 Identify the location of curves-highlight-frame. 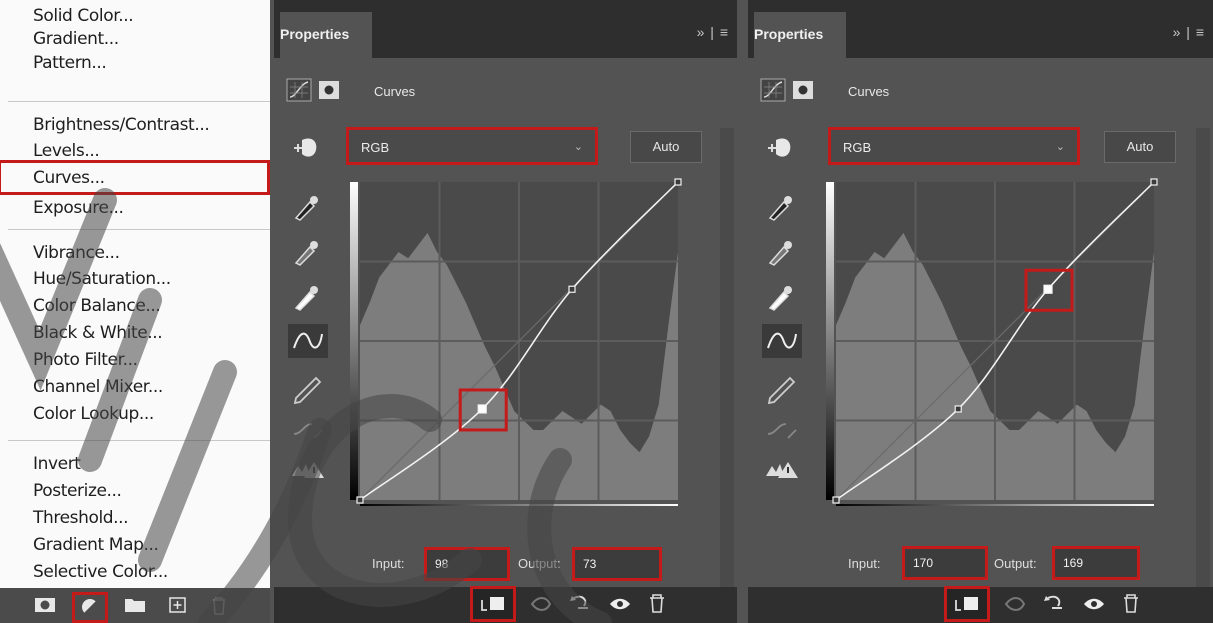
(135, 177).